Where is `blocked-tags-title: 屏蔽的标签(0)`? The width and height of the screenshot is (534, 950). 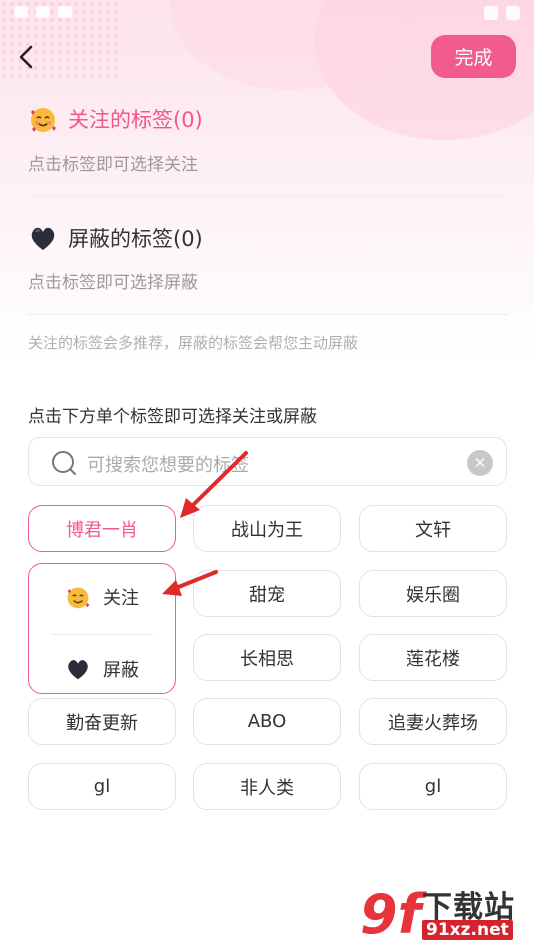 blocked-tags-title: 屏蔽的标签(0) is located at coordinates (115, 238).